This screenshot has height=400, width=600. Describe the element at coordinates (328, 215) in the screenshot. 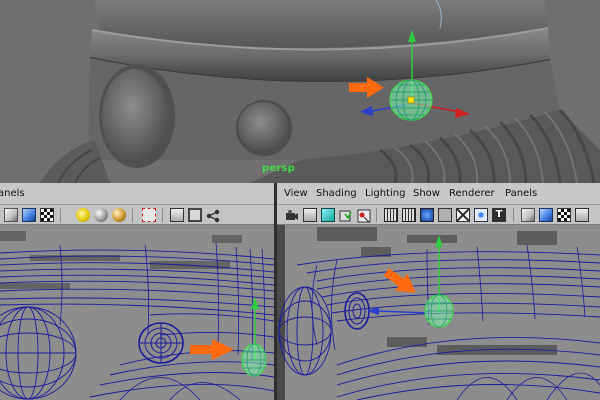

I see `image-plane-icon` at that location.